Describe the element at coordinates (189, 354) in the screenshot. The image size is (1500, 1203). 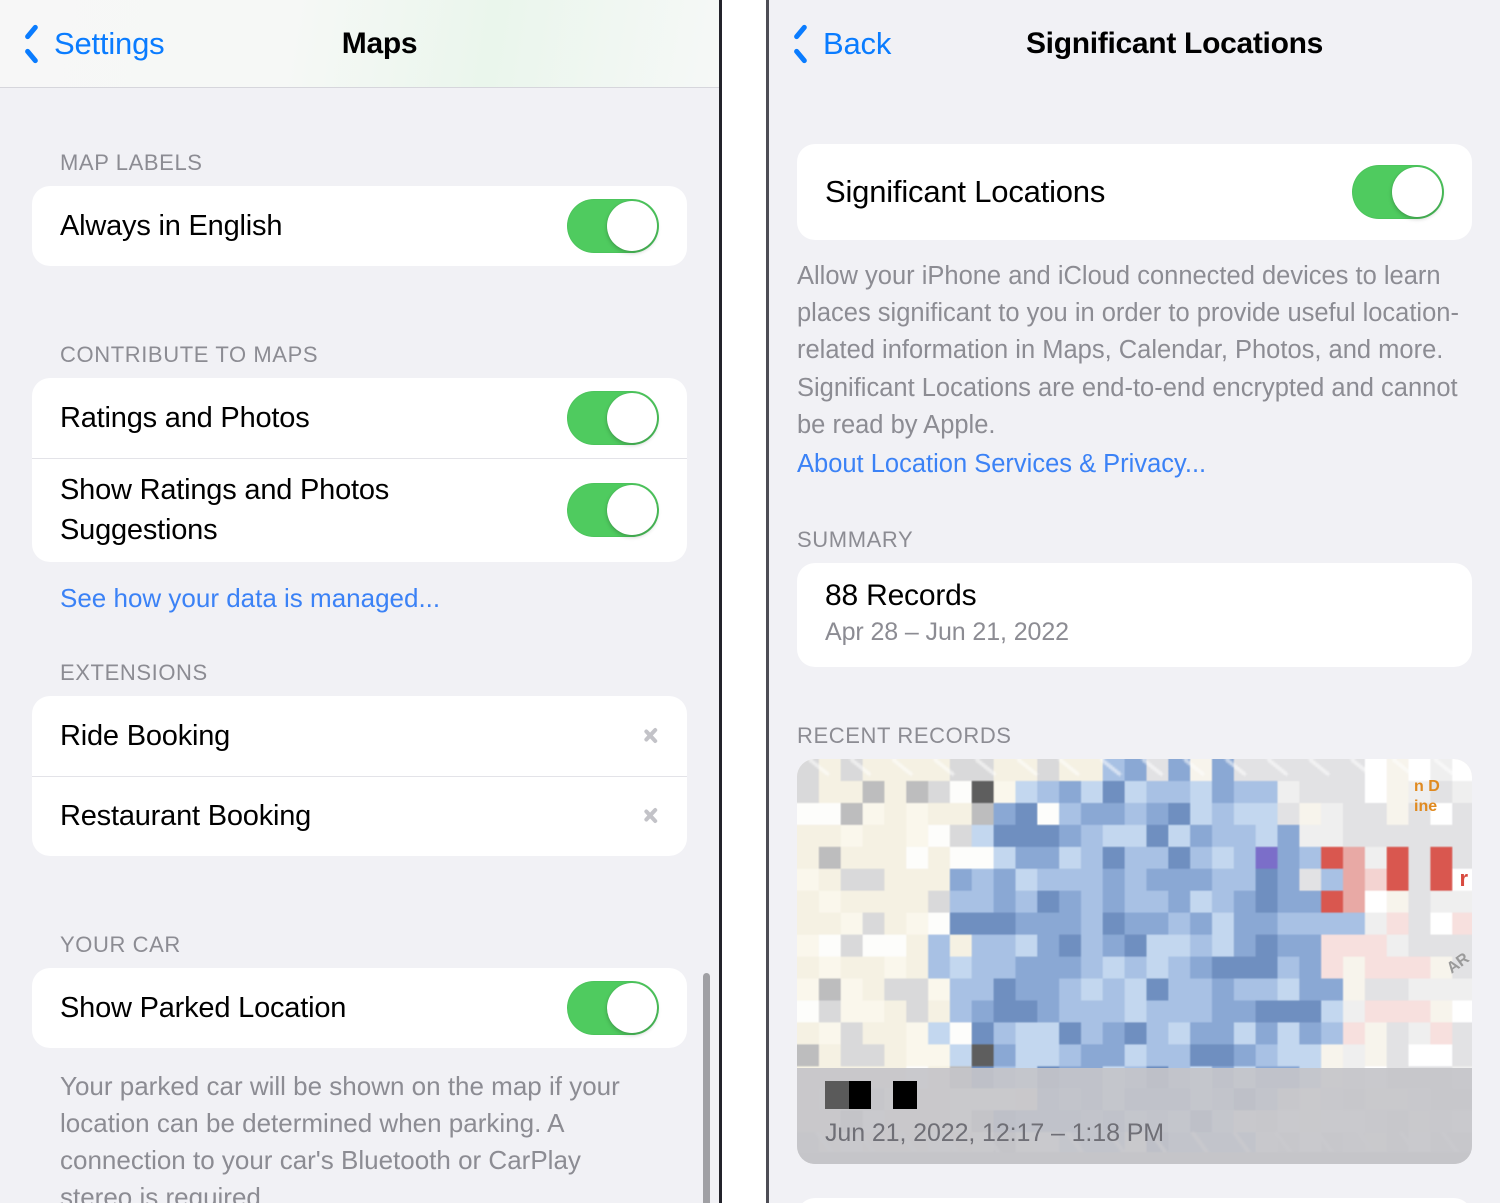
I see `section-header-contribute-to-maps: CONTRIBUTE TO MAPS` at that location.